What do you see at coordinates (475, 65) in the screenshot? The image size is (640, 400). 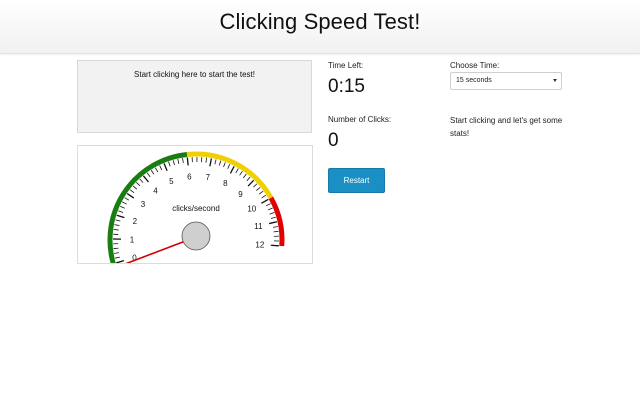 I see `choose-time-label: Choose Time:` at bounding box center [475, 65].